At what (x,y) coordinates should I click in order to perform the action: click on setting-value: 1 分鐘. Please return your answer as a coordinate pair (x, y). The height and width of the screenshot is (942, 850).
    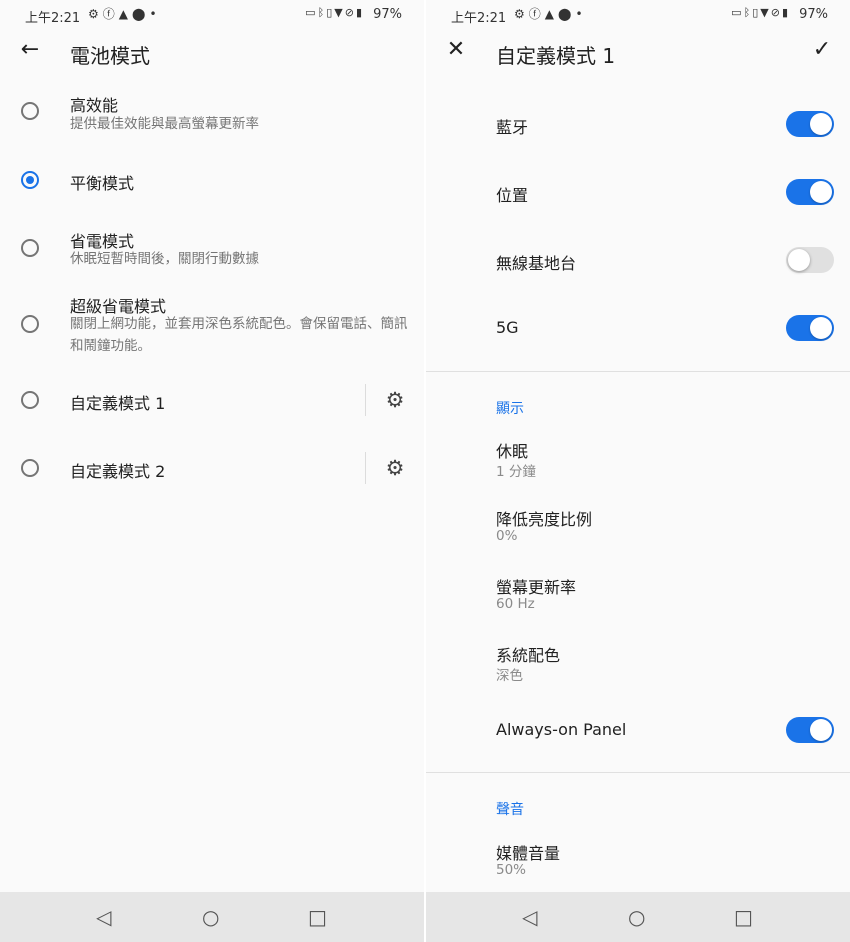
    Looking at the image, I should click on (516, 472).